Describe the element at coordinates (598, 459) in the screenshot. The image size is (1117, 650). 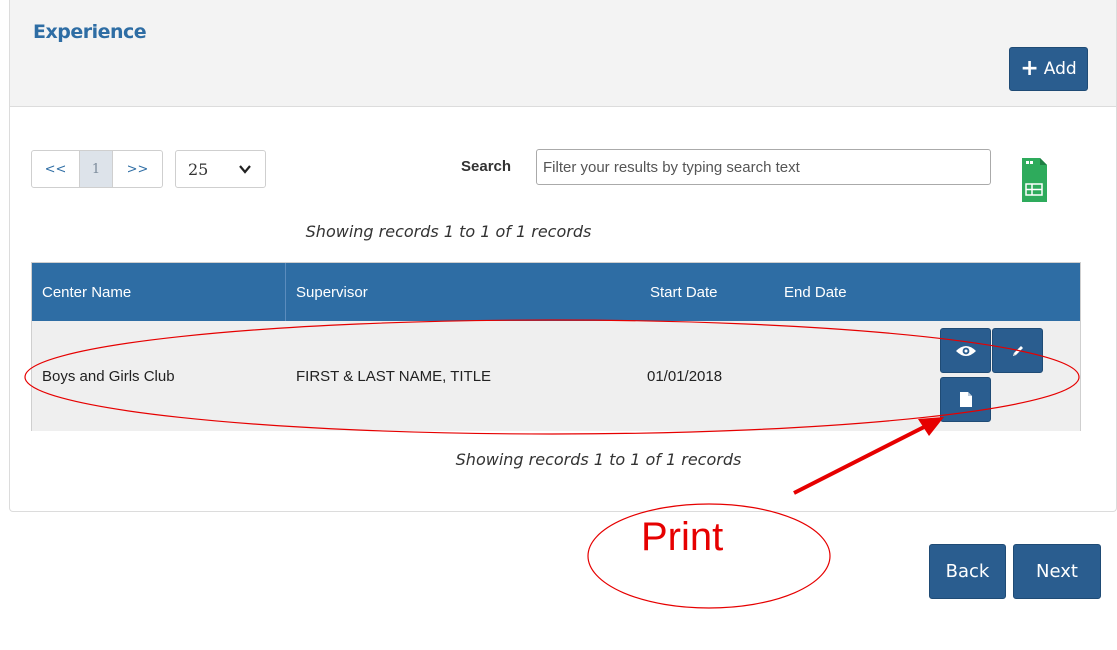
I see `records-summary-bottom: Showing records 1 to 1 of 1 records` at that location.